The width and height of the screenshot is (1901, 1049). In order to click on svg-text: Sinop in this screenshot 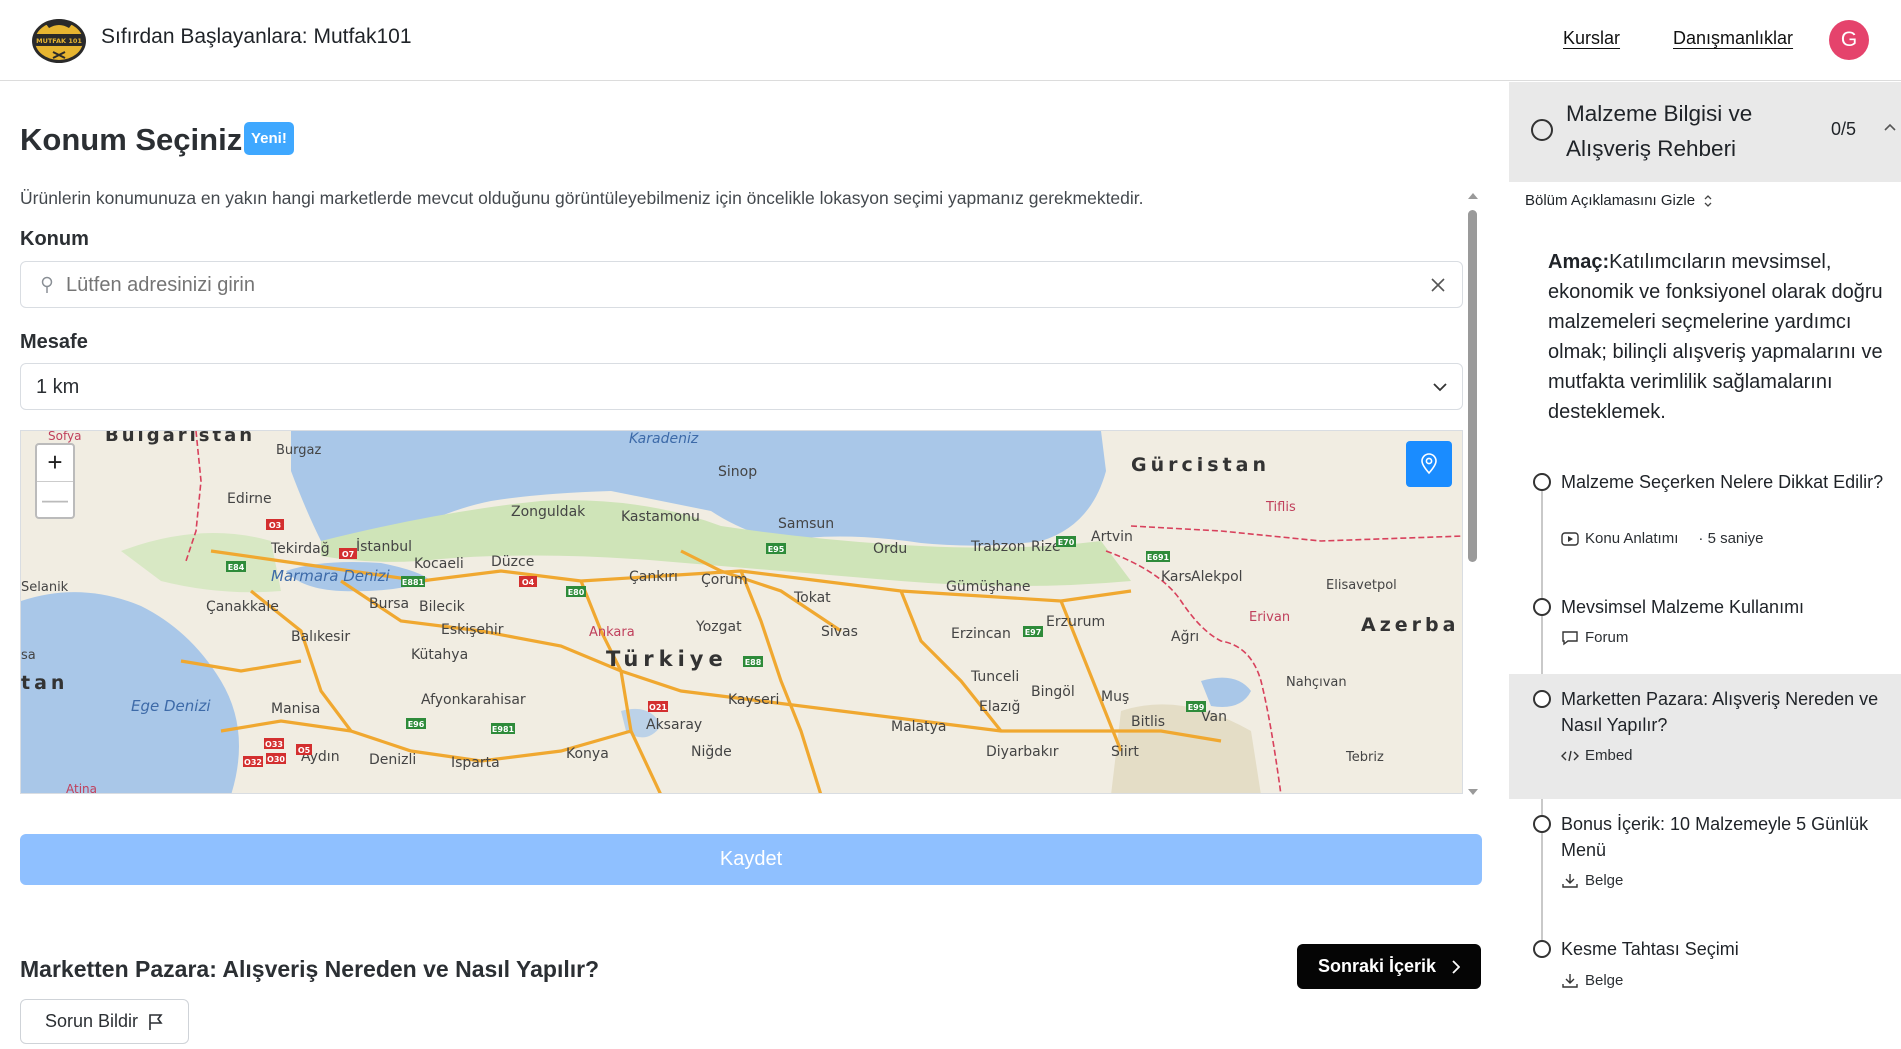, I will do `click(737, 472)`.